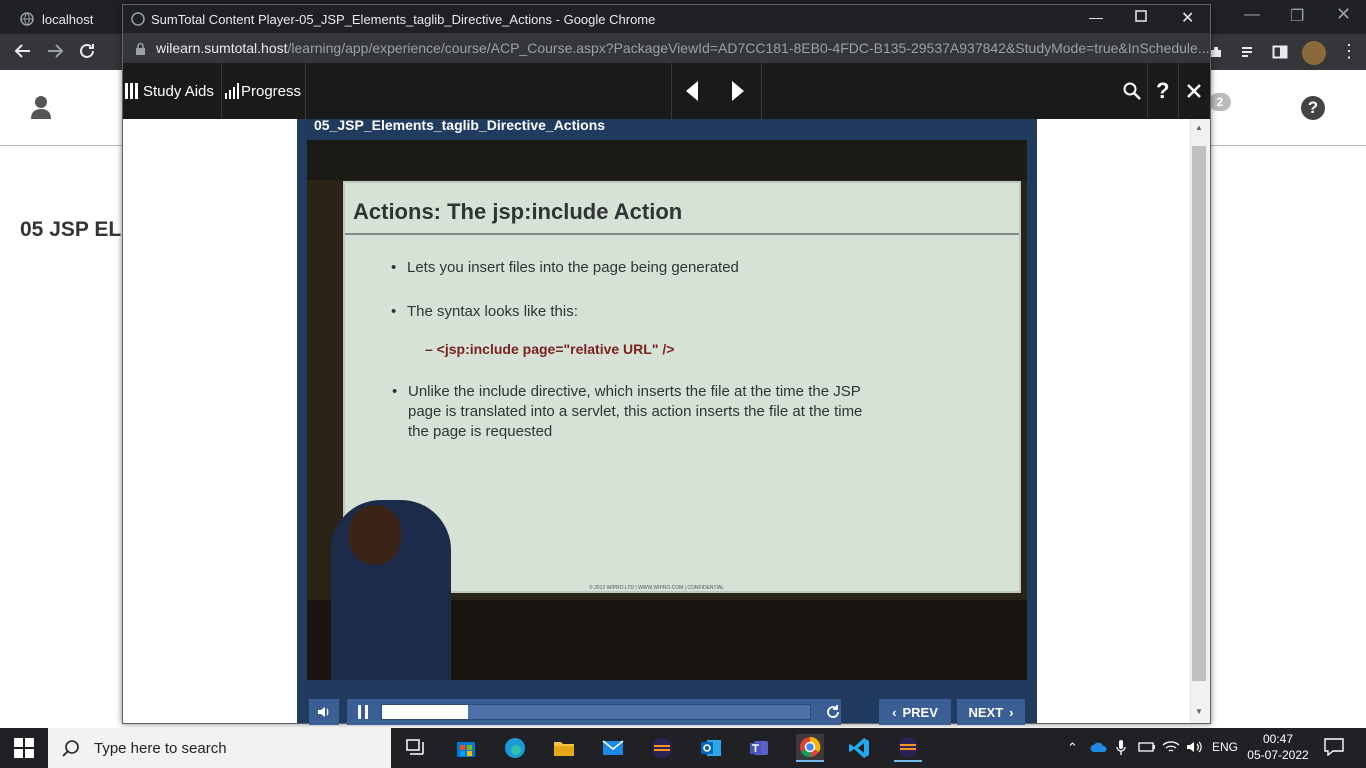  What do you see at coordinates (1297, 16) in the screenshot?
I see `restore-icon: ❐` at bounding box center [1297, 16].